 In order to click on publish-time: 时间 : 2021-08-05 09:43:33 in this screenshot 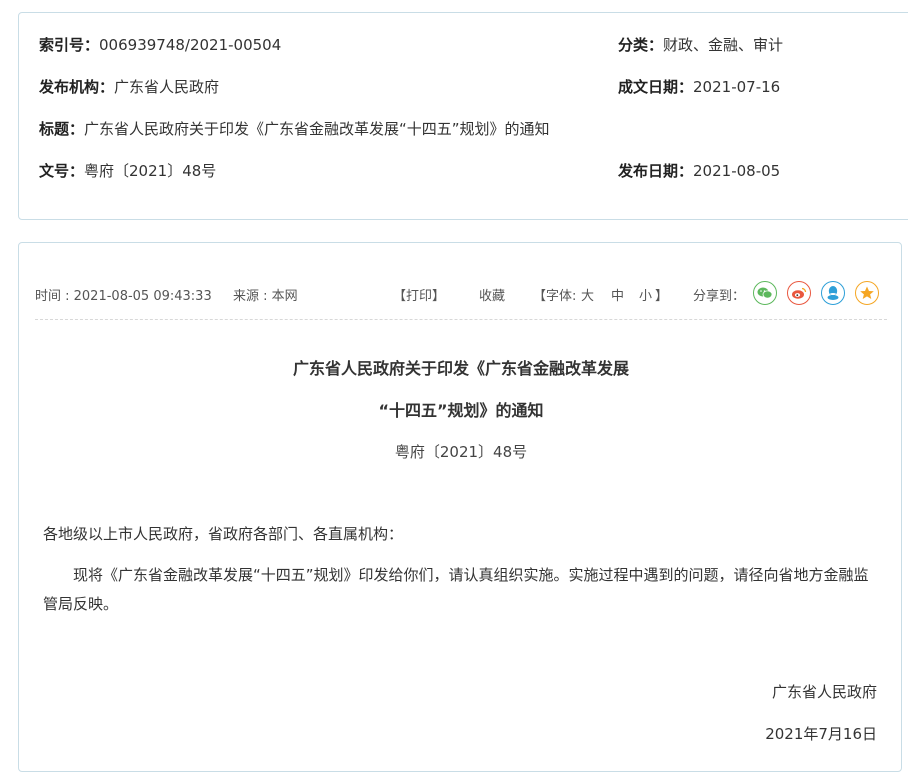, I will do `click(123, 296)`.